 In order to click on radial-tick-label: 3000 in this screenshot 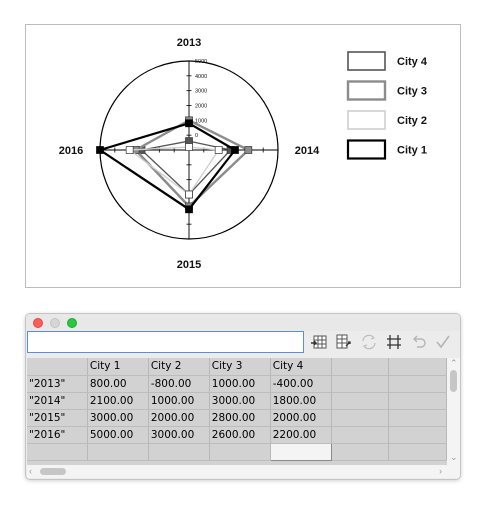, I will do `click(201, 92)`.